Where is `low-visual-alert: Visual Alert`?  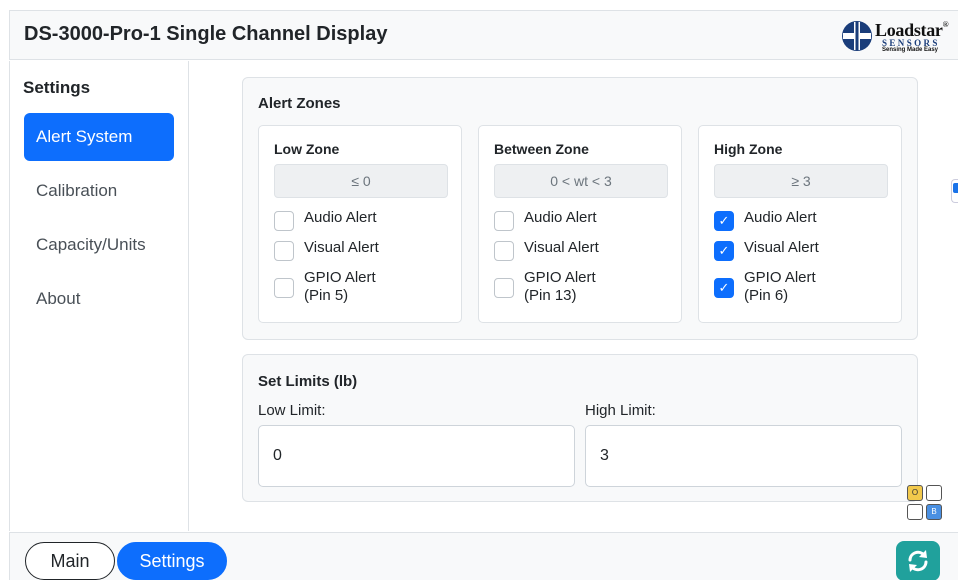 low-visual-alert: Visual Alert is located at coordinates (326, 250).